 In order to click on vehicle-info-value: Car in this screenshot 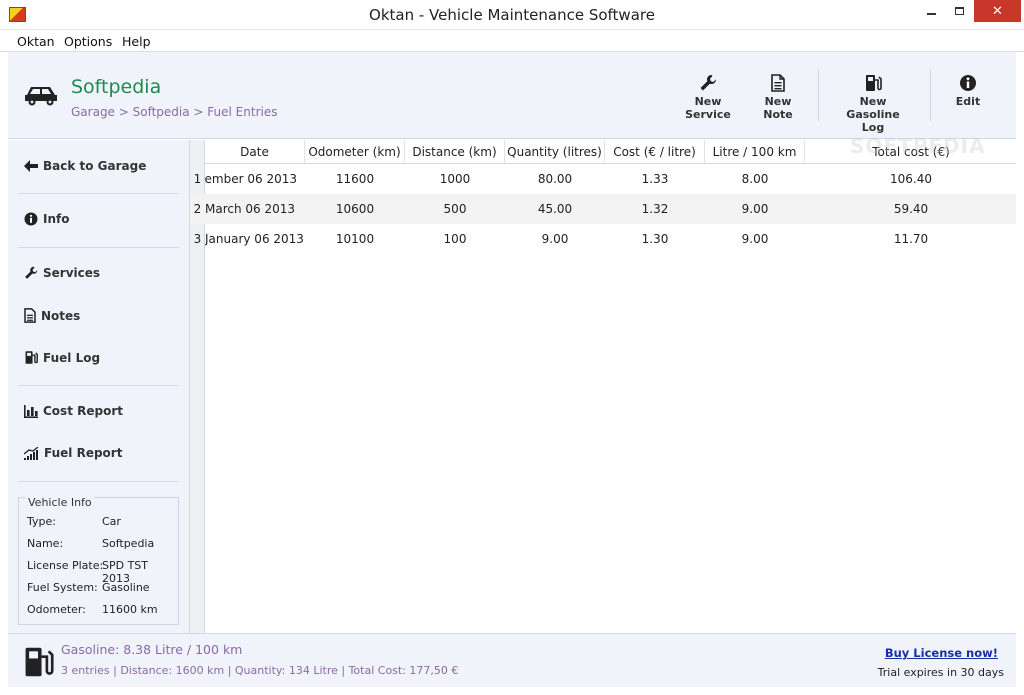, I will do `click(111, 521)`.